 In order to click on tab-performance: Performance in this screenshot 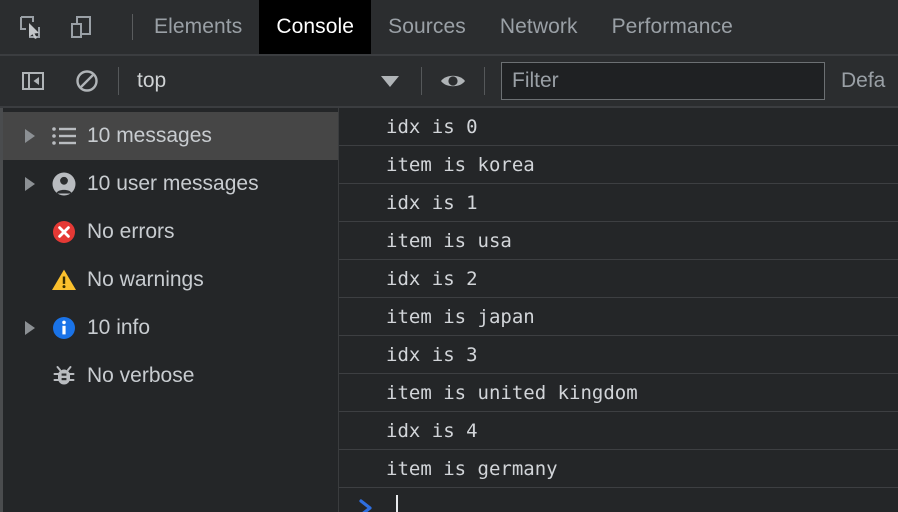, I will do `click(672, 27)`.